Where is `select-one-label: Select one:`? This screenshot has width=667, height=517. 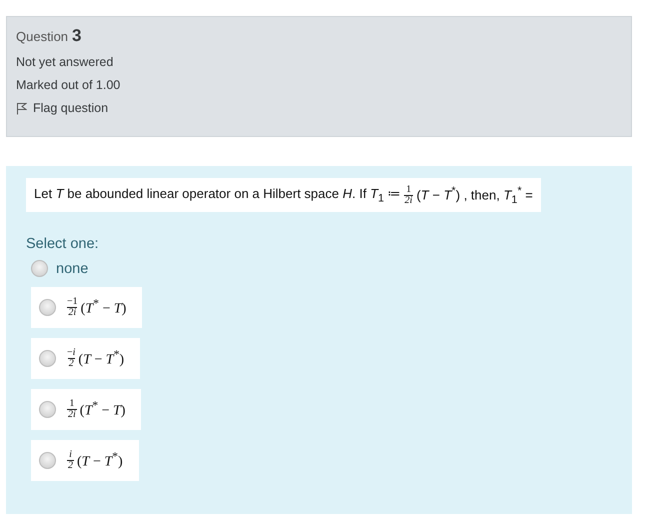 select-one-label: Select one: is located at coordinates (63, 244).